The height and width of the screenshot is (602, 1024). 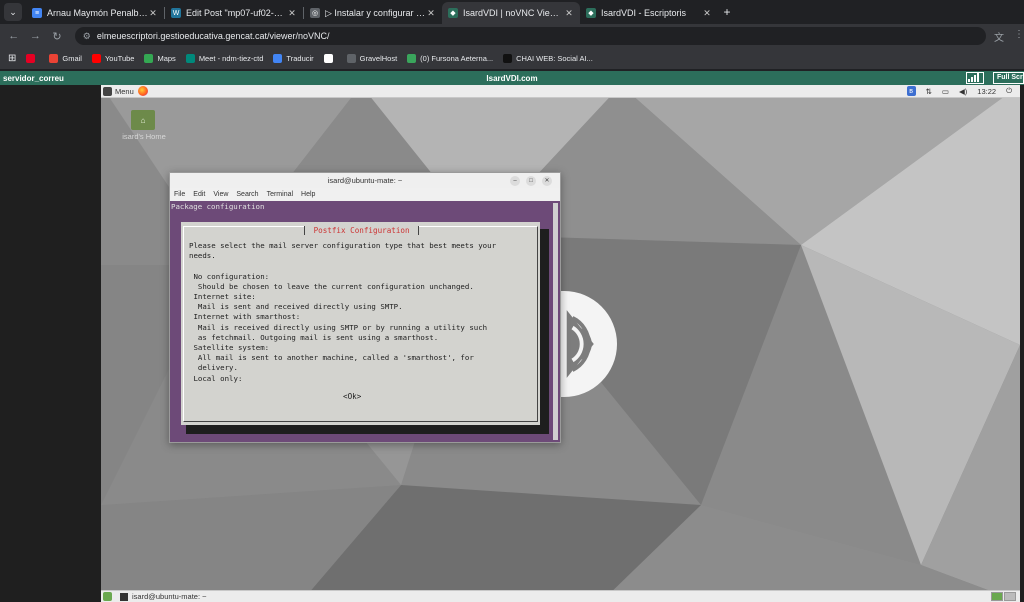 What do you see at coordinates (176, 13) in the screenshot?
I see `wordpress-icon: W` at bounding box center [176, 13].